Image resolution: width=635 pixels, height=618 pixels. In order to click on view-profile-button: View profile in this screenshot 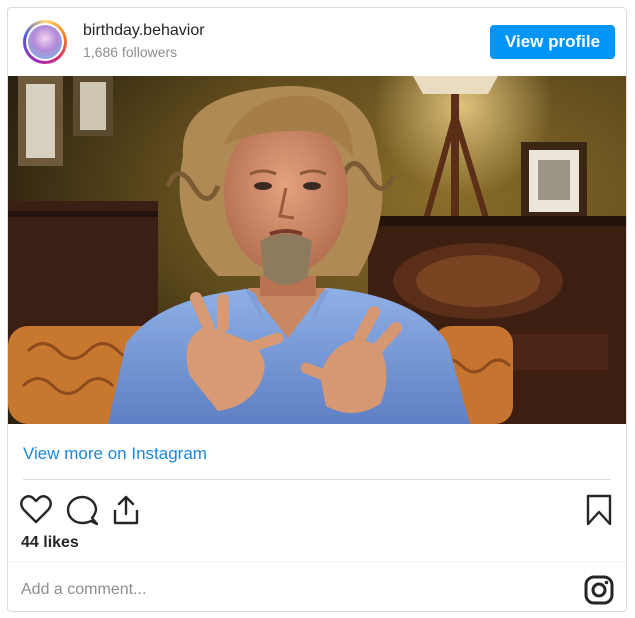, I will do `click(552, 42)`.